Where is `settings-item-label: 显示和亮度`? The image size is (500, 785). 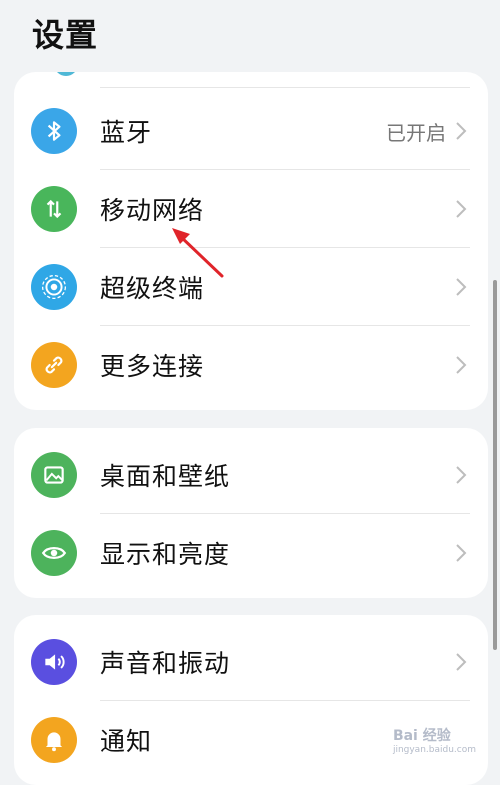 settings-item-label: 显示和亮度 is located at coordinates (165, 554).